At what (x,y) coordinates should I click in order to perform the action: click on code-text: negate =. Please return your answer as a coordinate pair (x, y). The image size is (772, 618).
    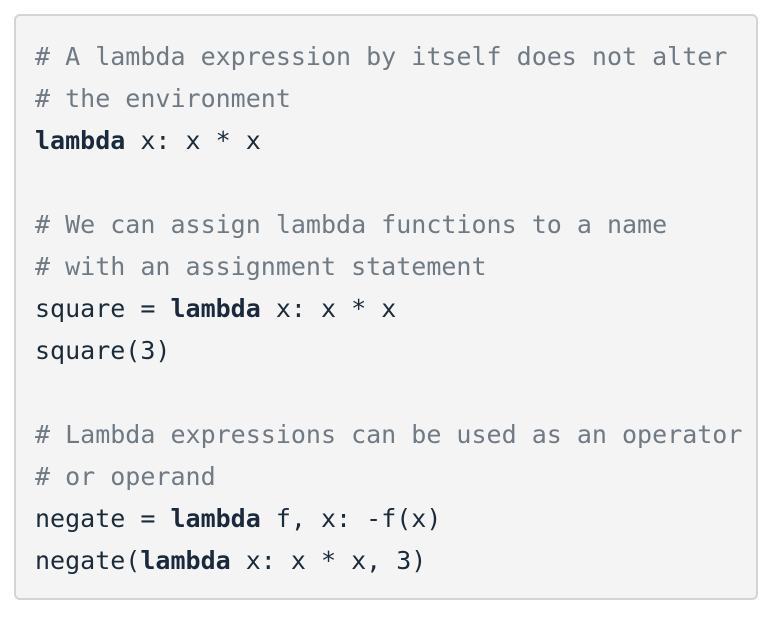
    Looking at the image, I should click on (103, 518).